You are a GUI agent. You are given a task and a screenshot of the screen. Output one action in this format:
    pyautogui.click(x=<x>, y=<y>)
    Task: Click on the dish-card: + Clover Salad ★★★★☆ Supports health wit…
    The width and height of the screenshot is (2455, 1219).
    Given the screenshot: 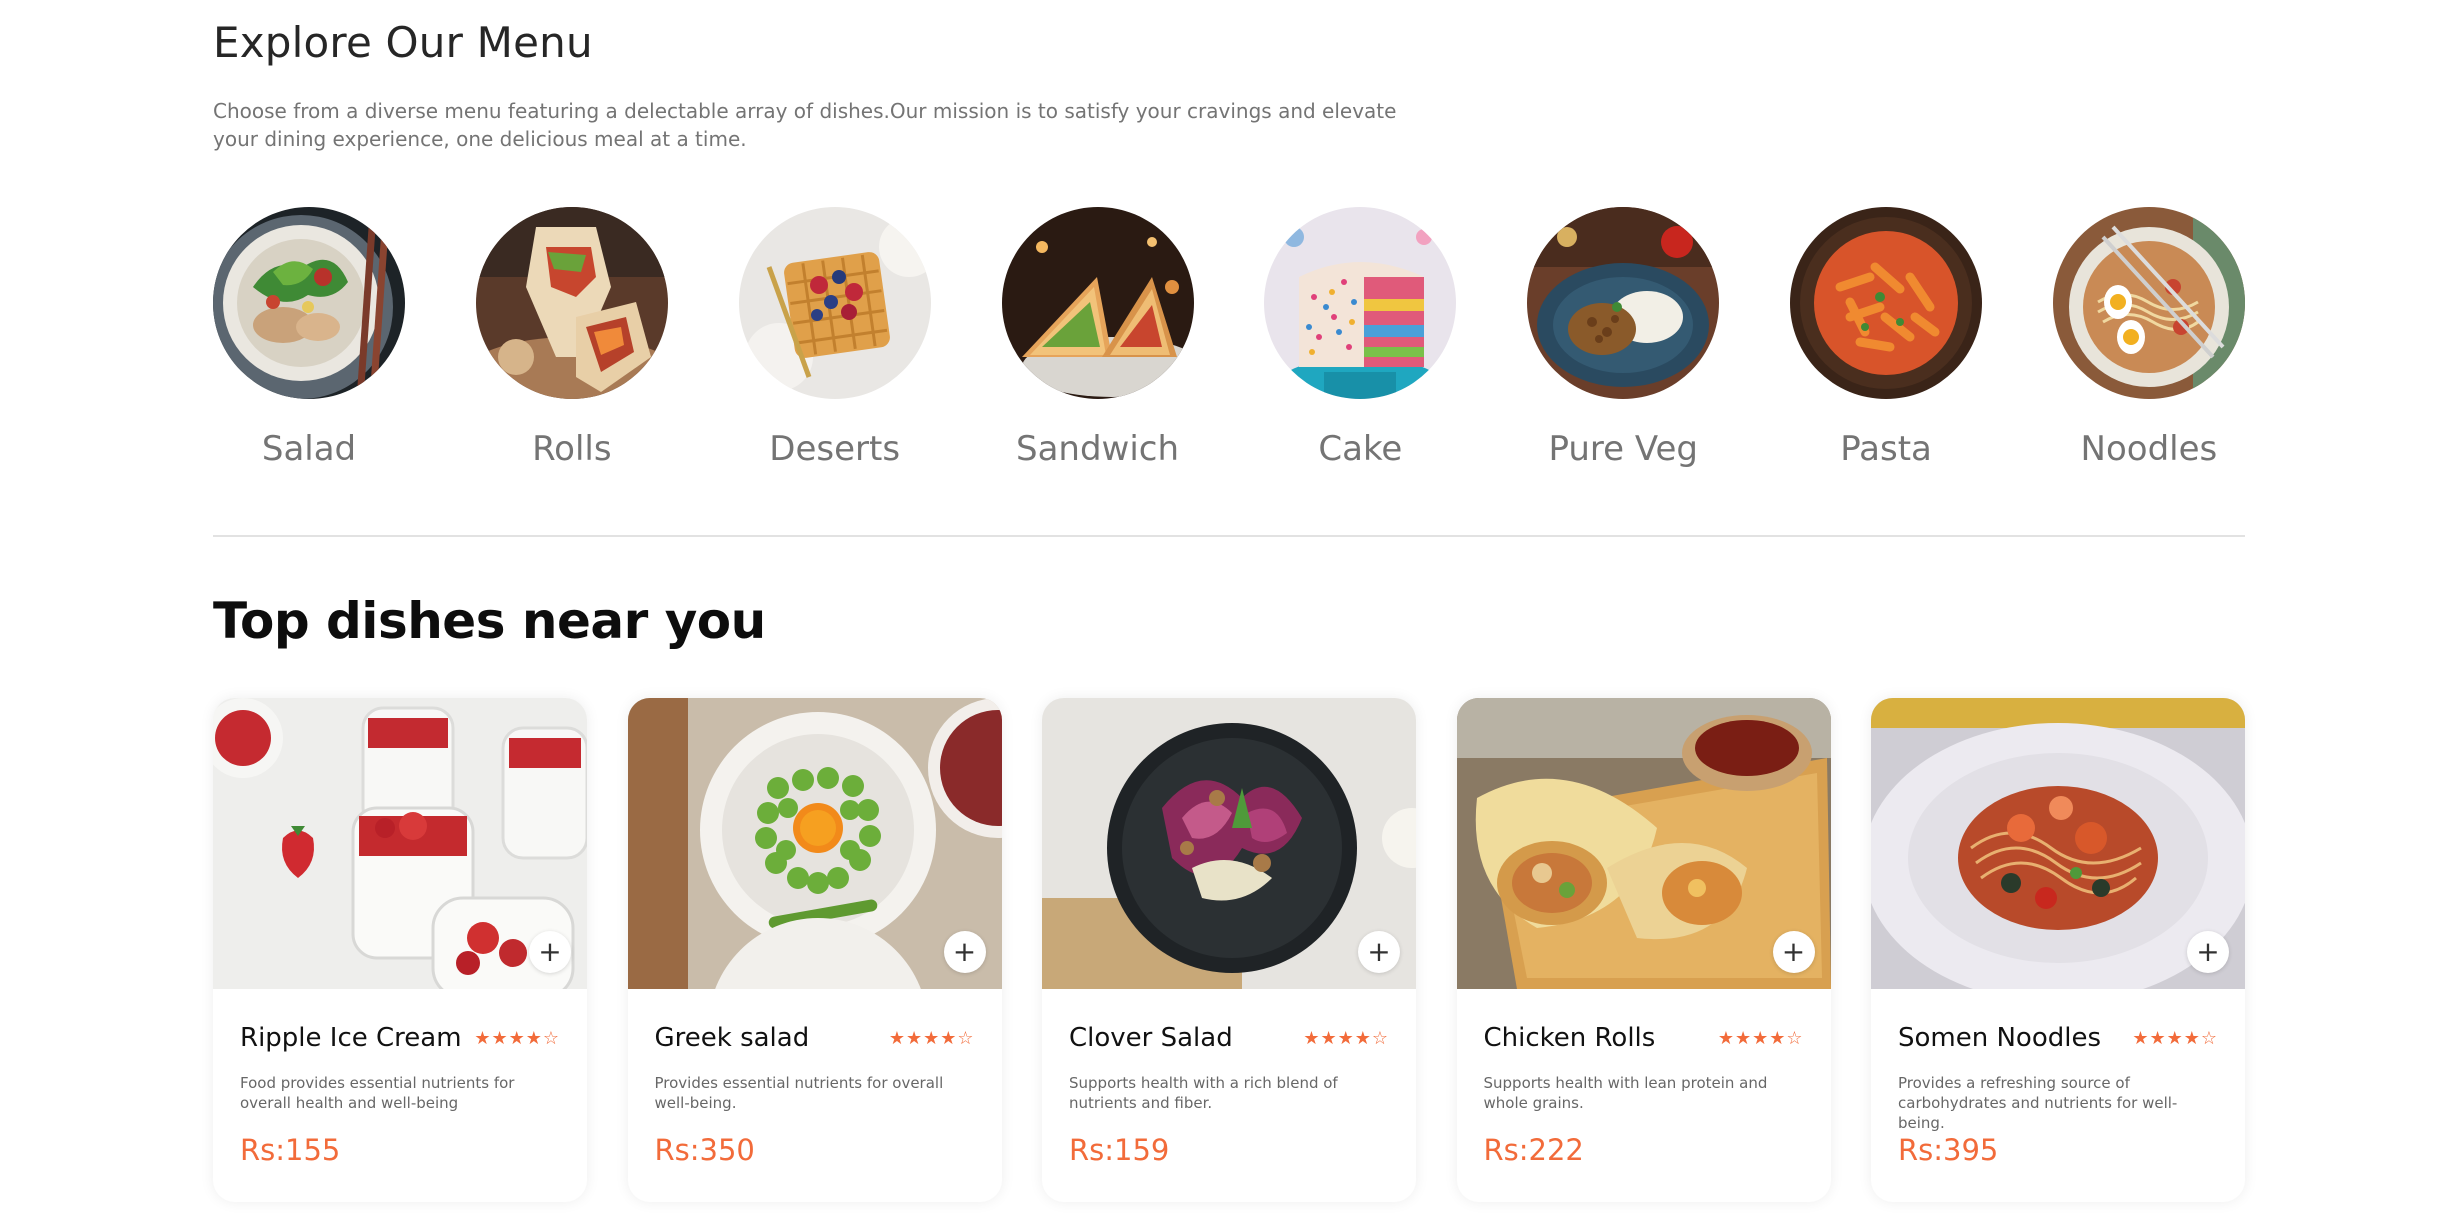 What is the action you would take?
    pyautogui.click(x=1229, y=950)
    